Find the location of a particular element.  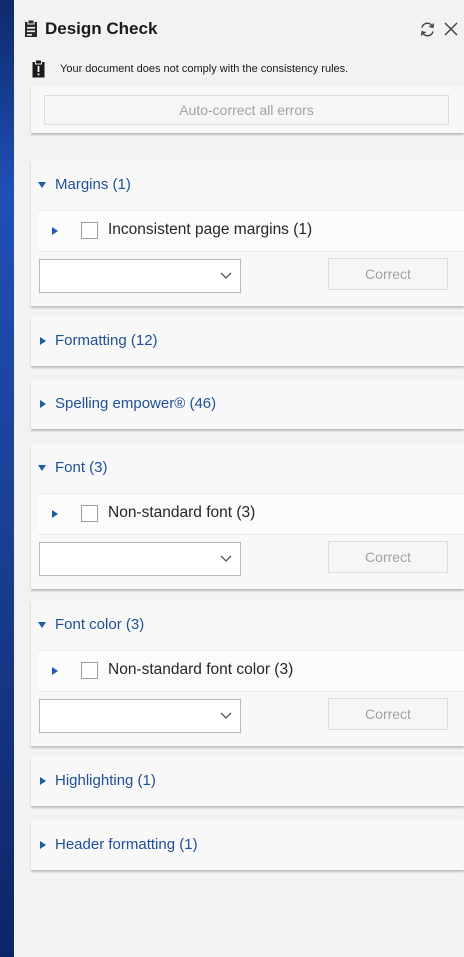

issue-checkbox-margins is located at coordinates (89, 230).